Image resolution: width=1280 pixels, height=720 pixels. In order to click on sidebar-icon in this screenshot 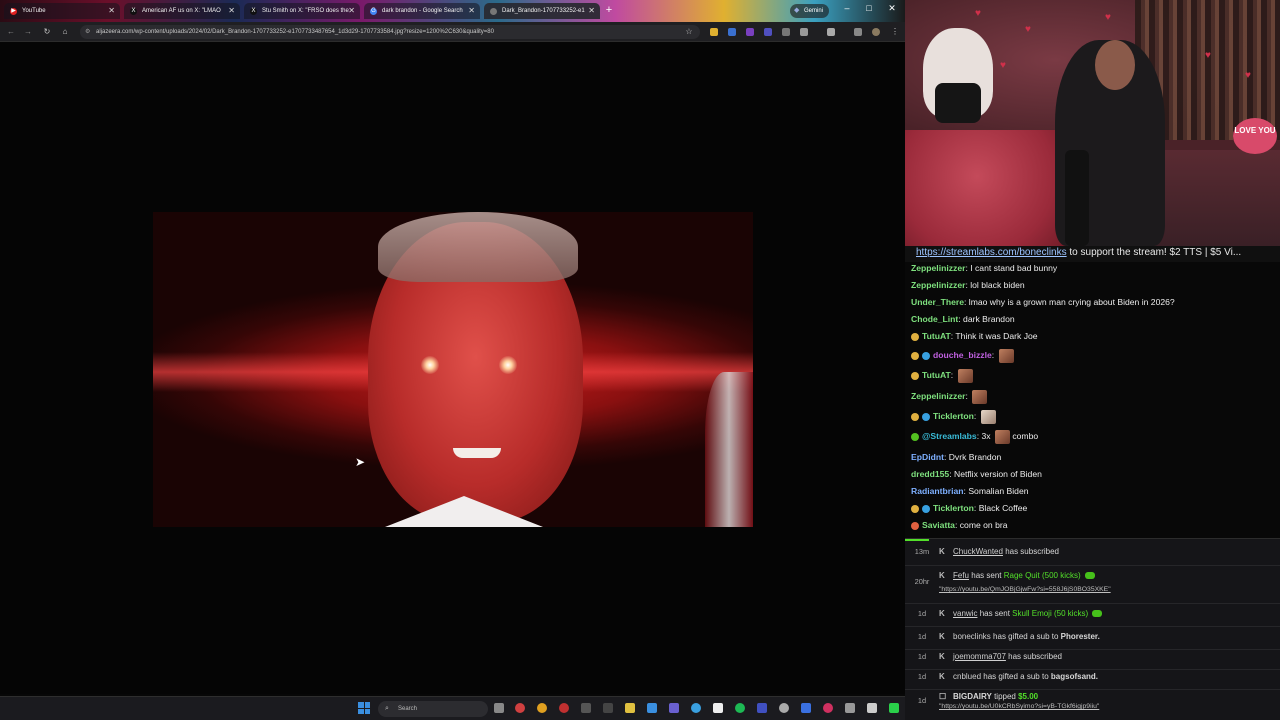, I will do `click(831, 32)`.